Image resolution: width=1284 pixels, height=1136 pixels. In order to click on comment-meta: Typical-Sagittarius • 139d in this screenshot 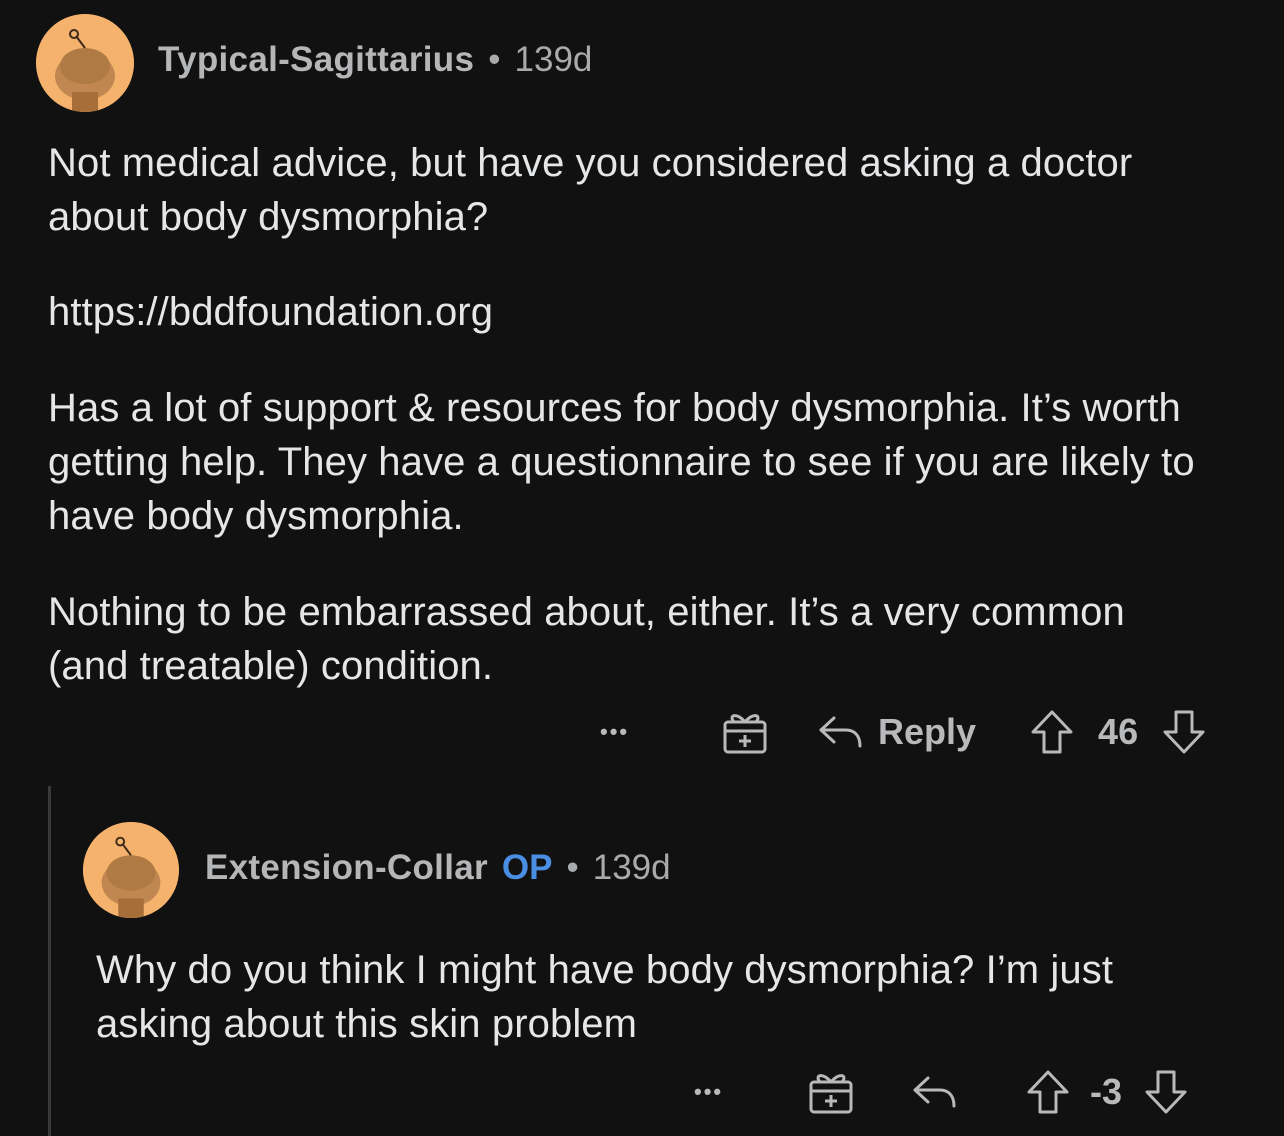, I will do `click(375, 60)`.